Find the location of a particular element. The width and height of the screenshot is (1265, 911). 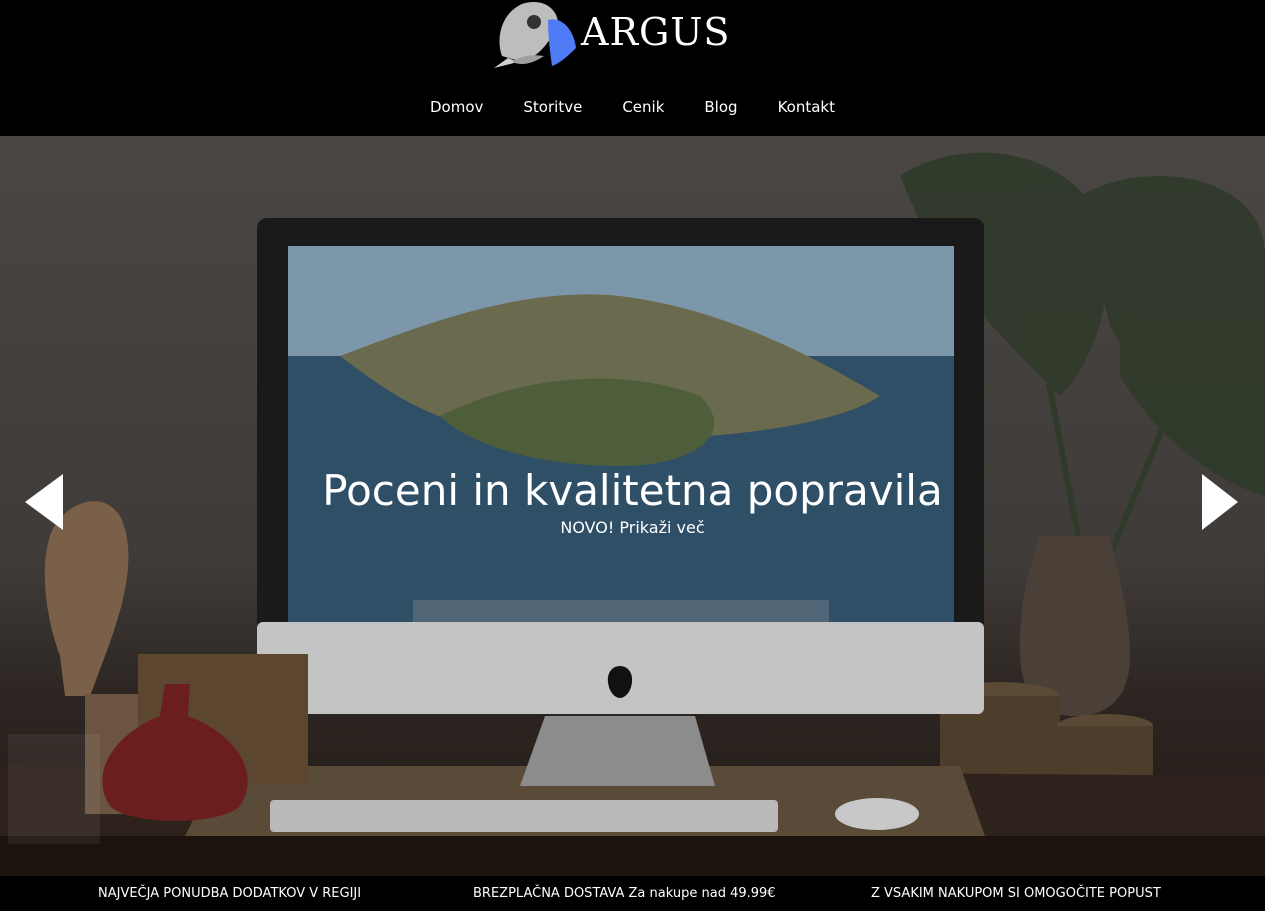

parrot-logo-icon is located at coordinates (535, 35).